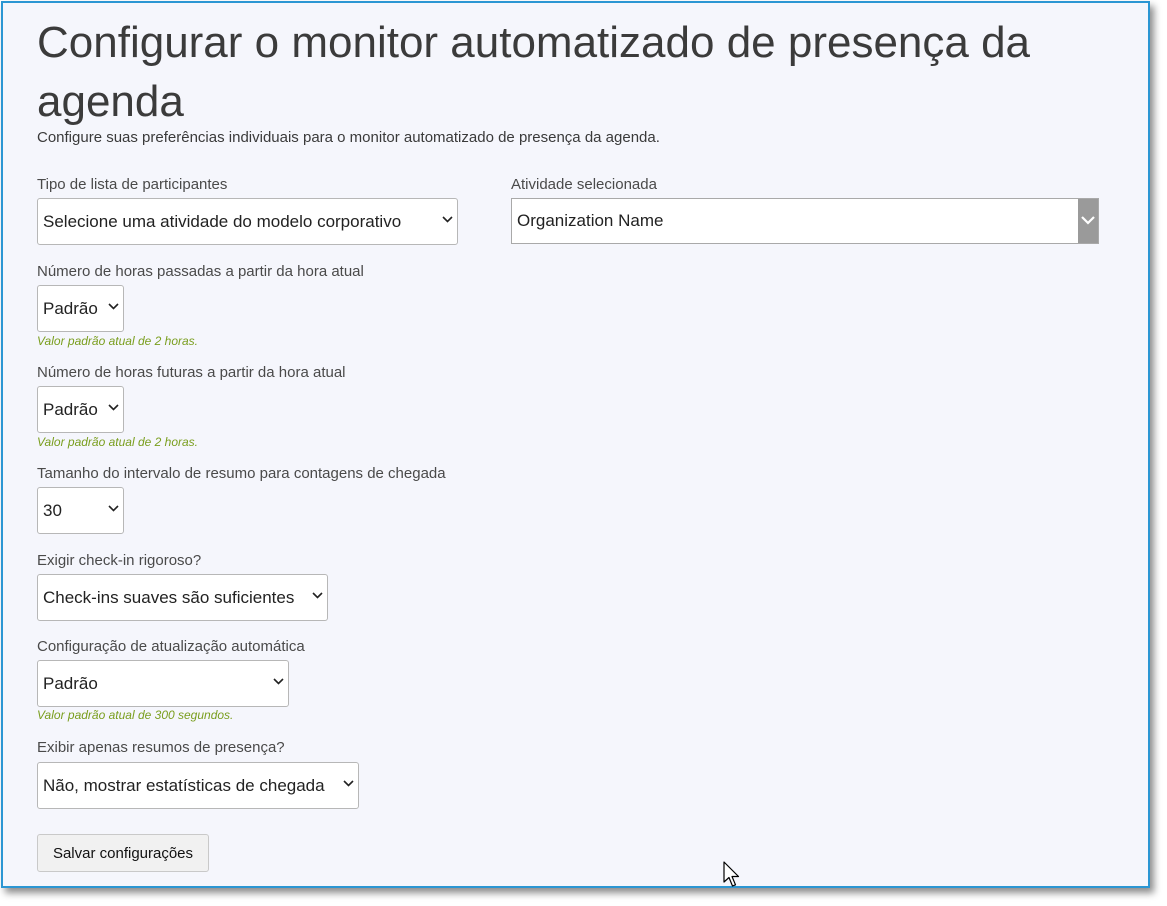  What do you see at coordinates (169, 597) in the screenshot?
I see `strict-checkin-value: Check-ins suaves são suficientes` at bounding box center [169, 597].